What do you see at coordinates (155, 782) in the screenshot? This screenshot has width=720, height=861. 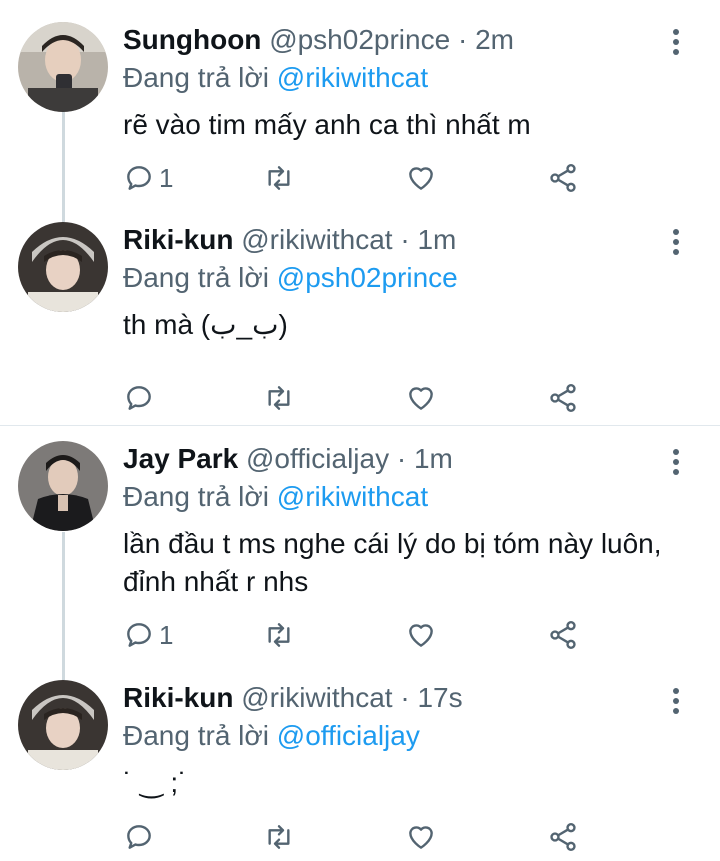 I see `tweet-text: ˙ ‿ ;˙` at bounding box center [155, 782].